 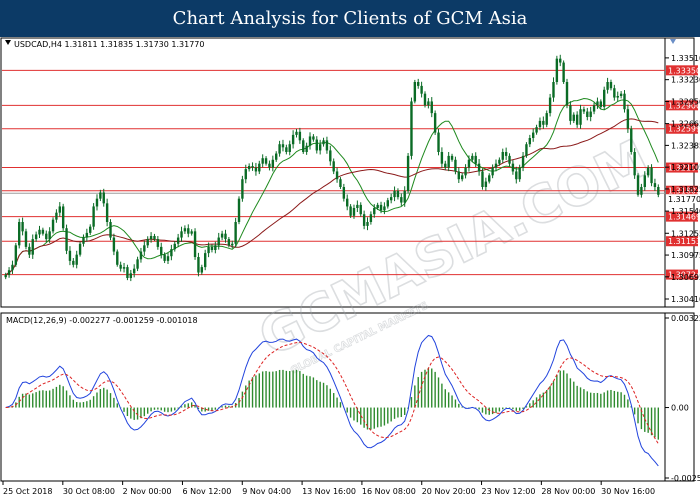 I want to click on price-tick-label: 1.32385, so click(x=685, y=145).